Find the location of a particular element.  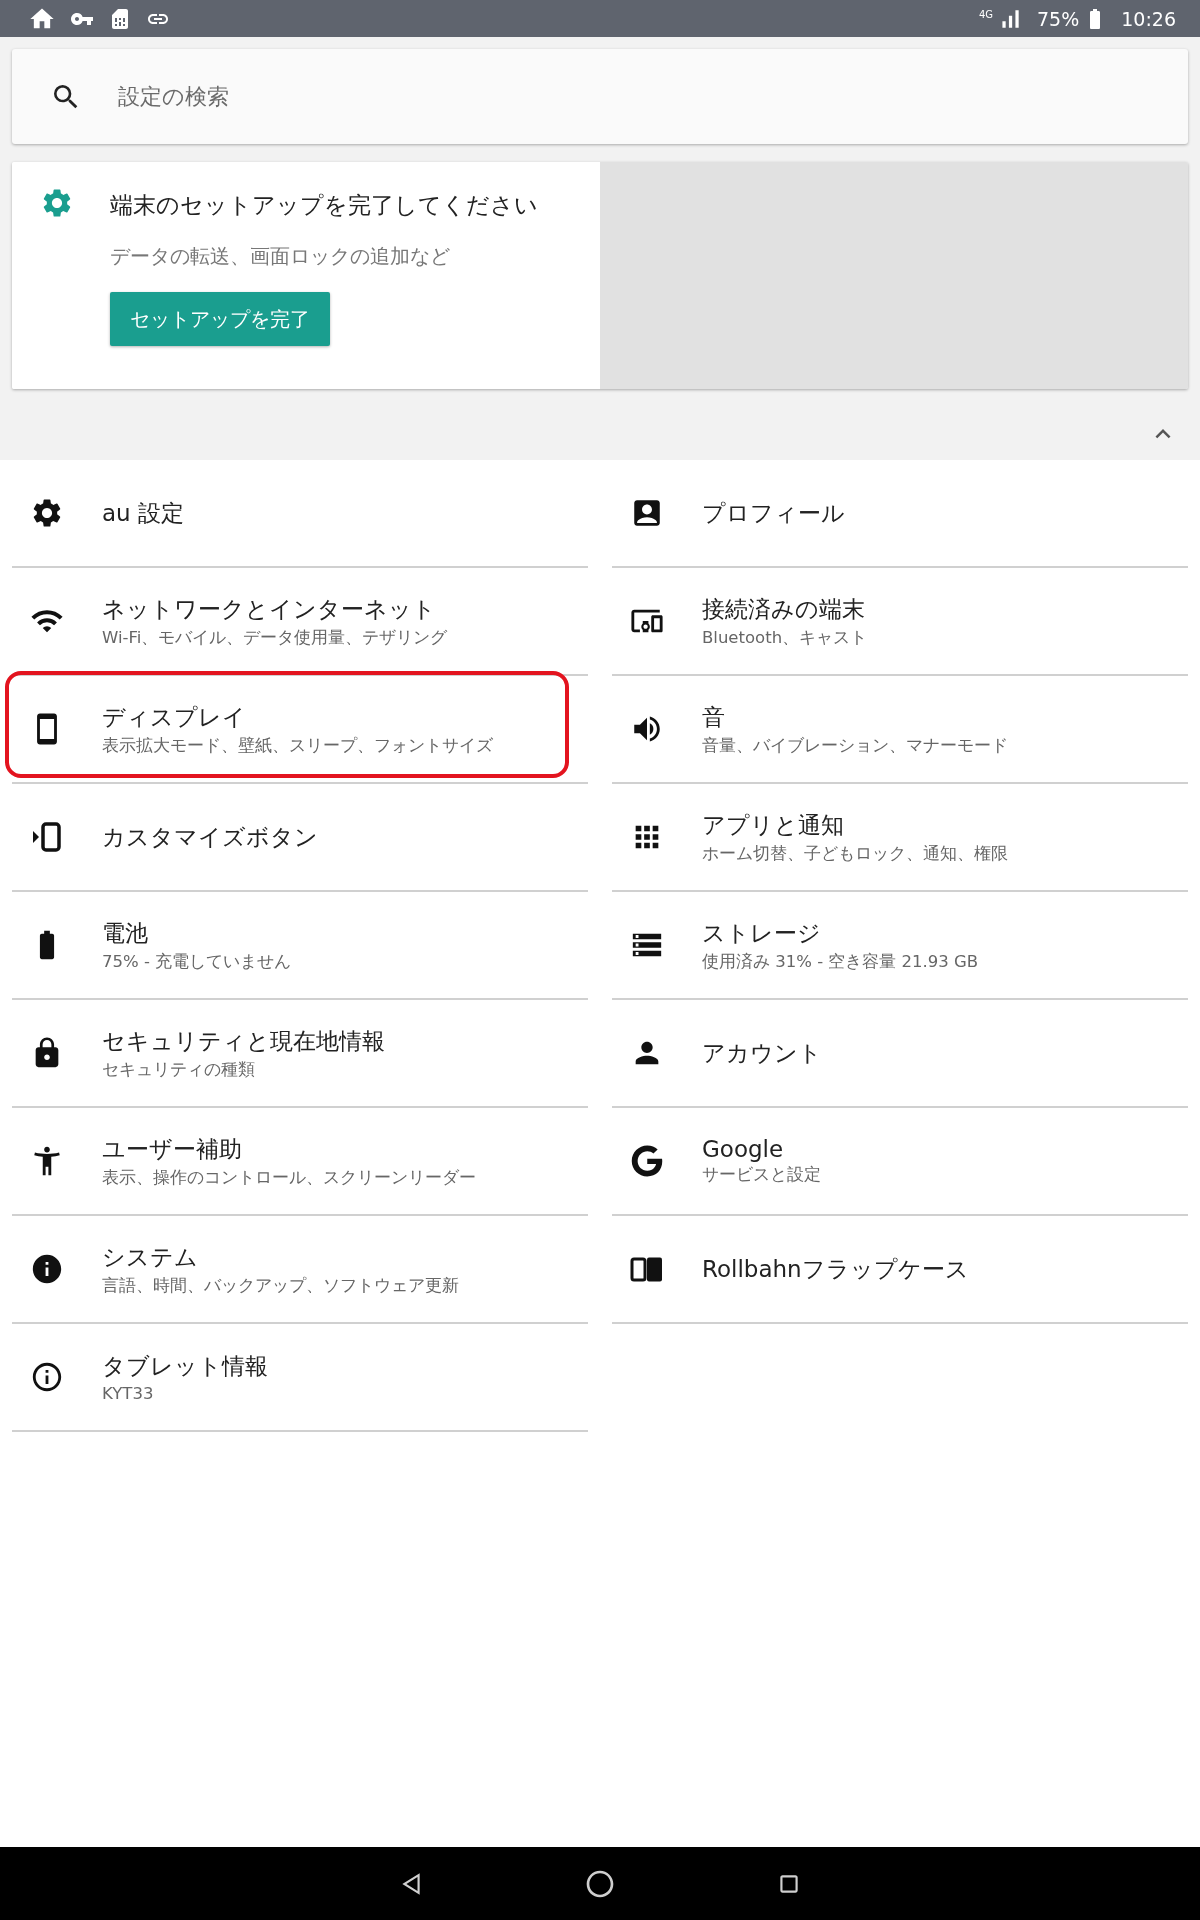

item-title: 電池 is located at coordinates (125, 933).